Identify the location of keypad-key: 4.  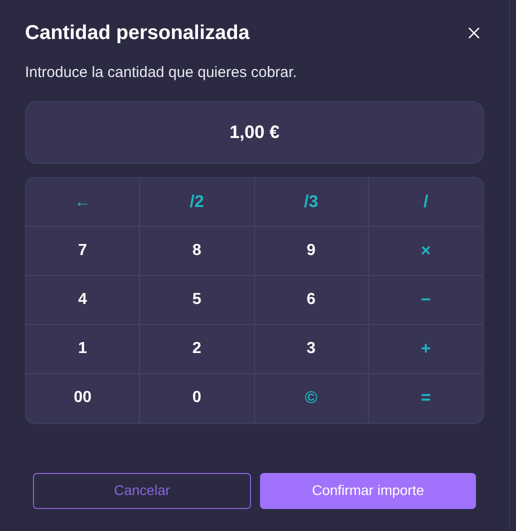
(83, 300).